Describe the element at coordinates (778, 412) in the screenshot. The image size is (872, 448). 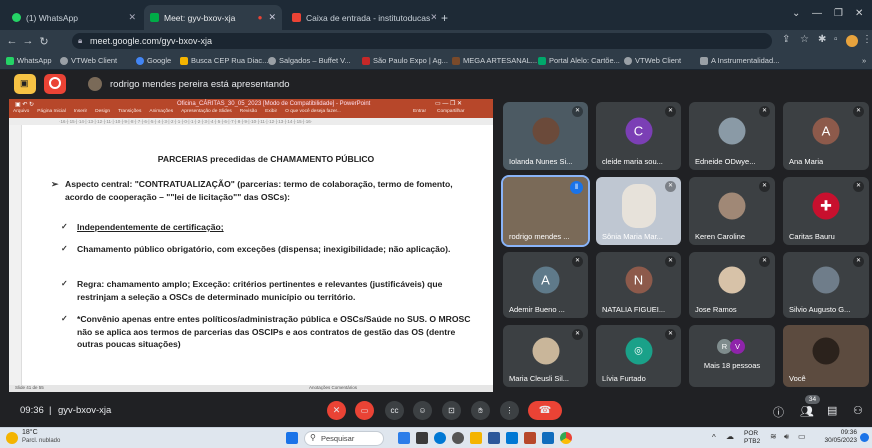
I see `info-icon: ⓘ` at that location.